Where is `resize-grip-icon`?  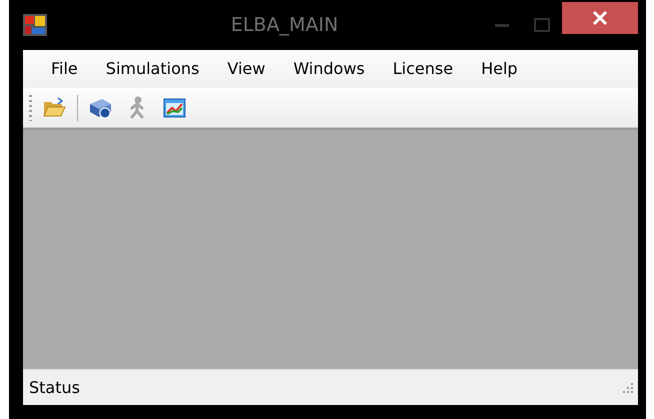 resize-grip-icon is located at coordinates (628, 388).